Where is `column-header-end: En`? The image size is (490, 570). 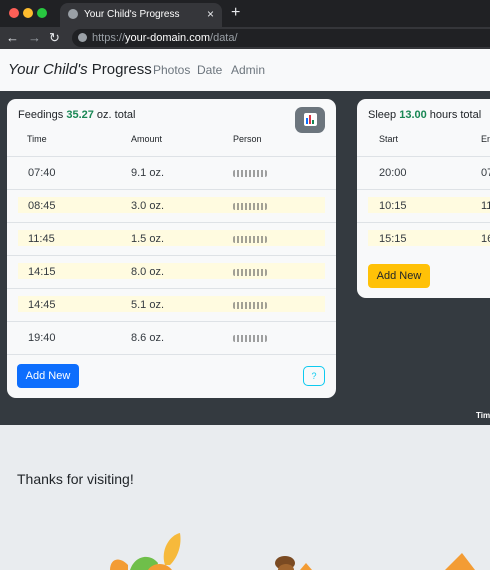
column-header-end: En is located at coordinates (485, 139).